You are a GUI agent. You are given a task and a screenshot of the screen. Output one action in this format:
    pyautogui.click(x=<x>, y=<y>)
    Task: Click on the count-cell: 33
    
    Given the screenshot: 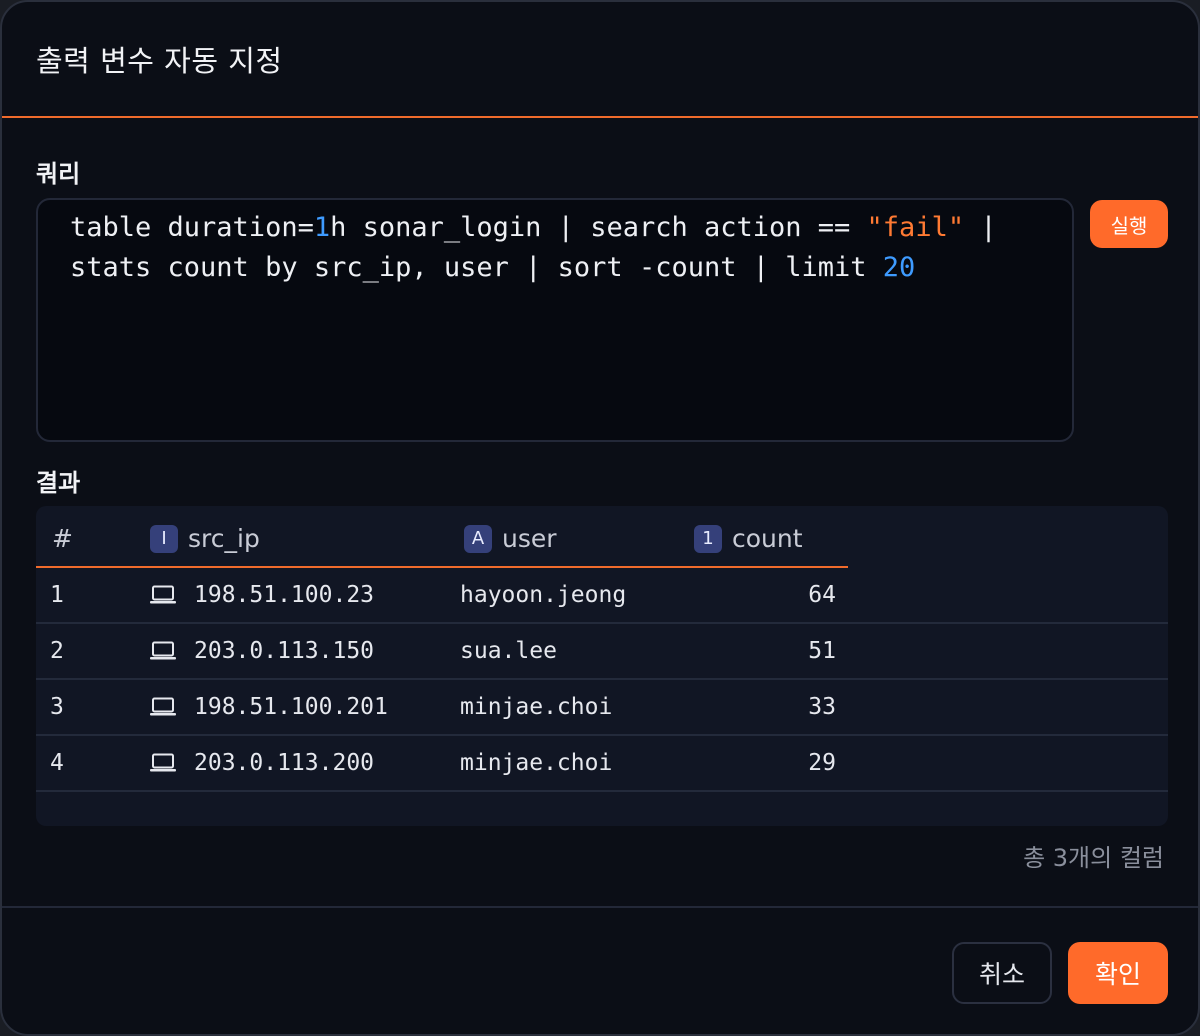 What is the action you would take?
    pyautogui.click(x=822, y=707)
    